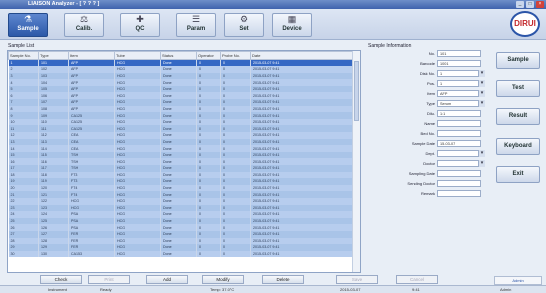 The width and height of the screenshot is (546, 293). Describe the element at coordinates (84, 25) in the screenshot. I see `toolbar-calib-button: ⚖ Calib.` at that location.